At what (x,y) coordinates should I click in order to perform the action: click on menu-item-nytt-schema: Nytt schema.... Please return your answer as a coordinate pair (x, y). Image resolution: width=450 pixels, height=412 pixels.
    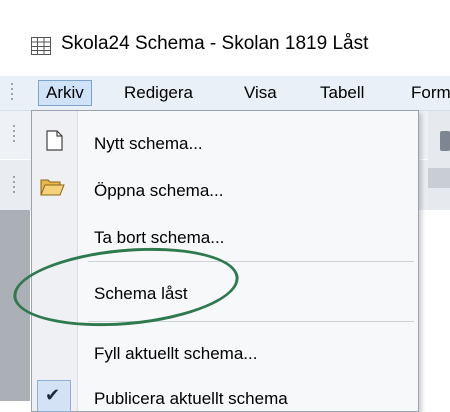
    Looking at the image, I should click on (148, 144).